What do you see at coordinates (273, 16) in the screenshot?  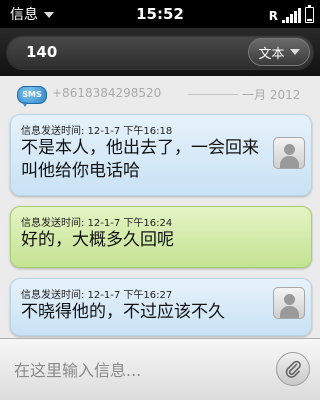 I see `roaming-indicator: R` at bounding box center [273, 16].